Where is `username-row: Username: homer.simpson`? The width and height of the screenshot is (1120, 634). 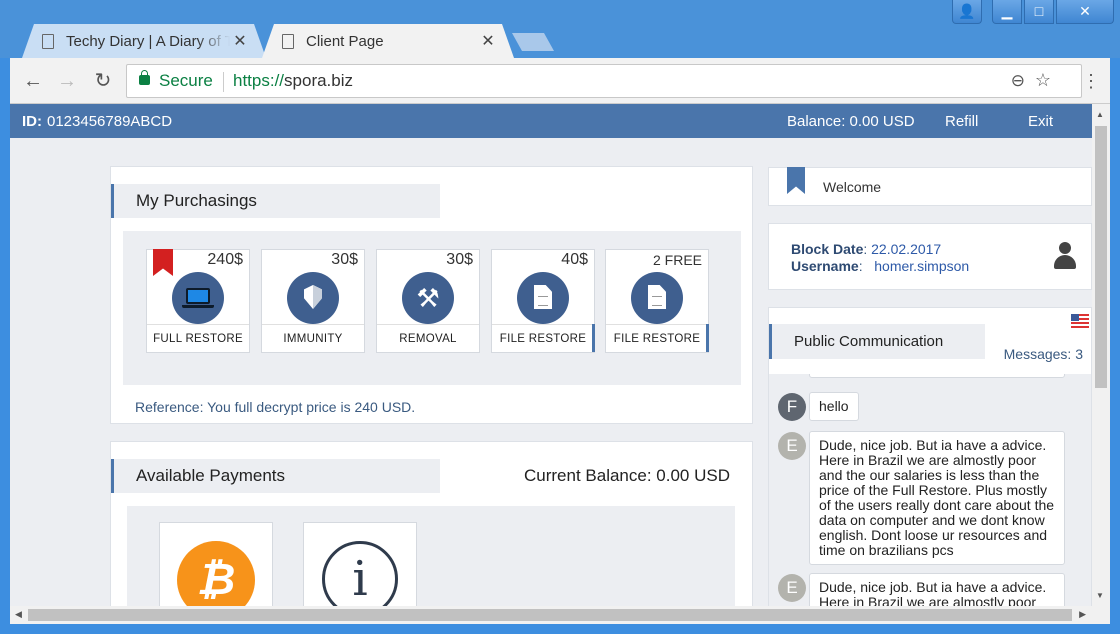
username-row: Username: homer.simpson is located at coordinates (880, 266).